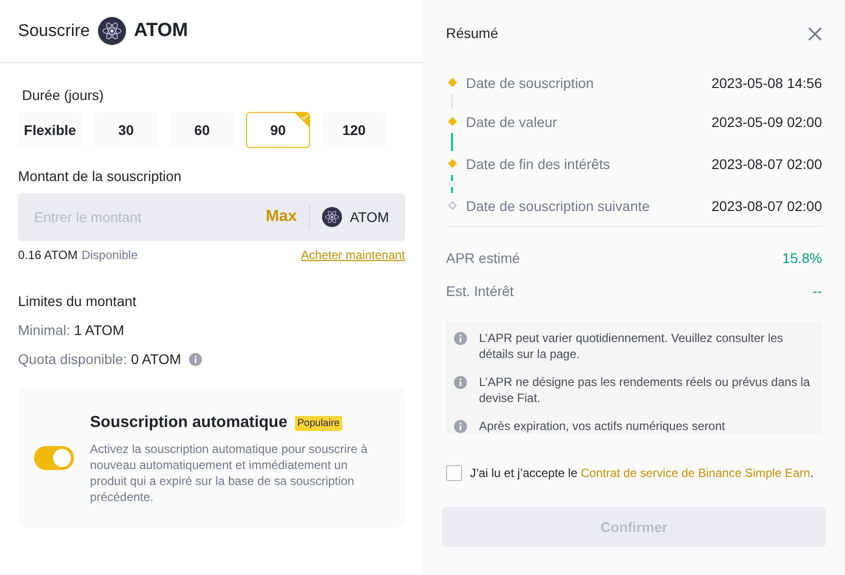 Image resolution: width=845 pixels, height=575 pixels. I want to click on toggle-switch, so click(54, 458).